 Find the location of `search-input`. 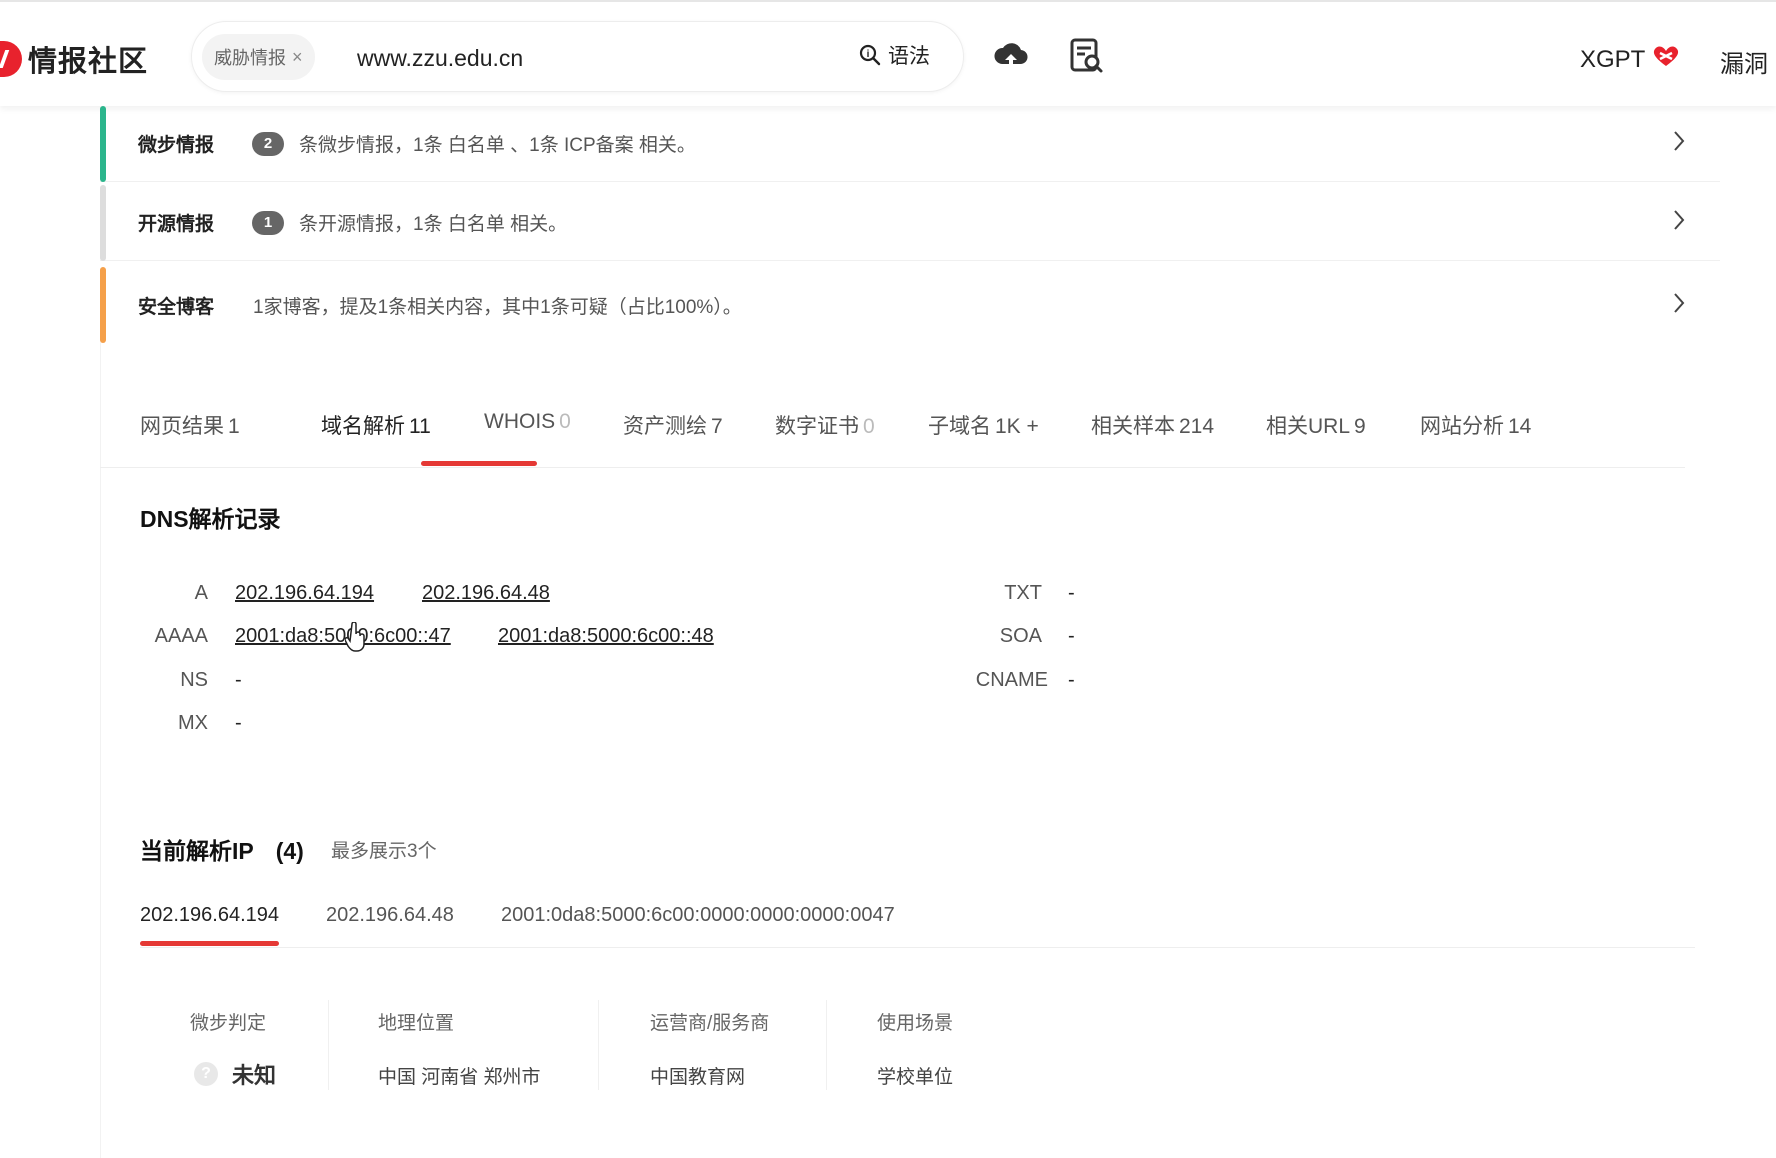

search-input is located at coordinates (597, 58).